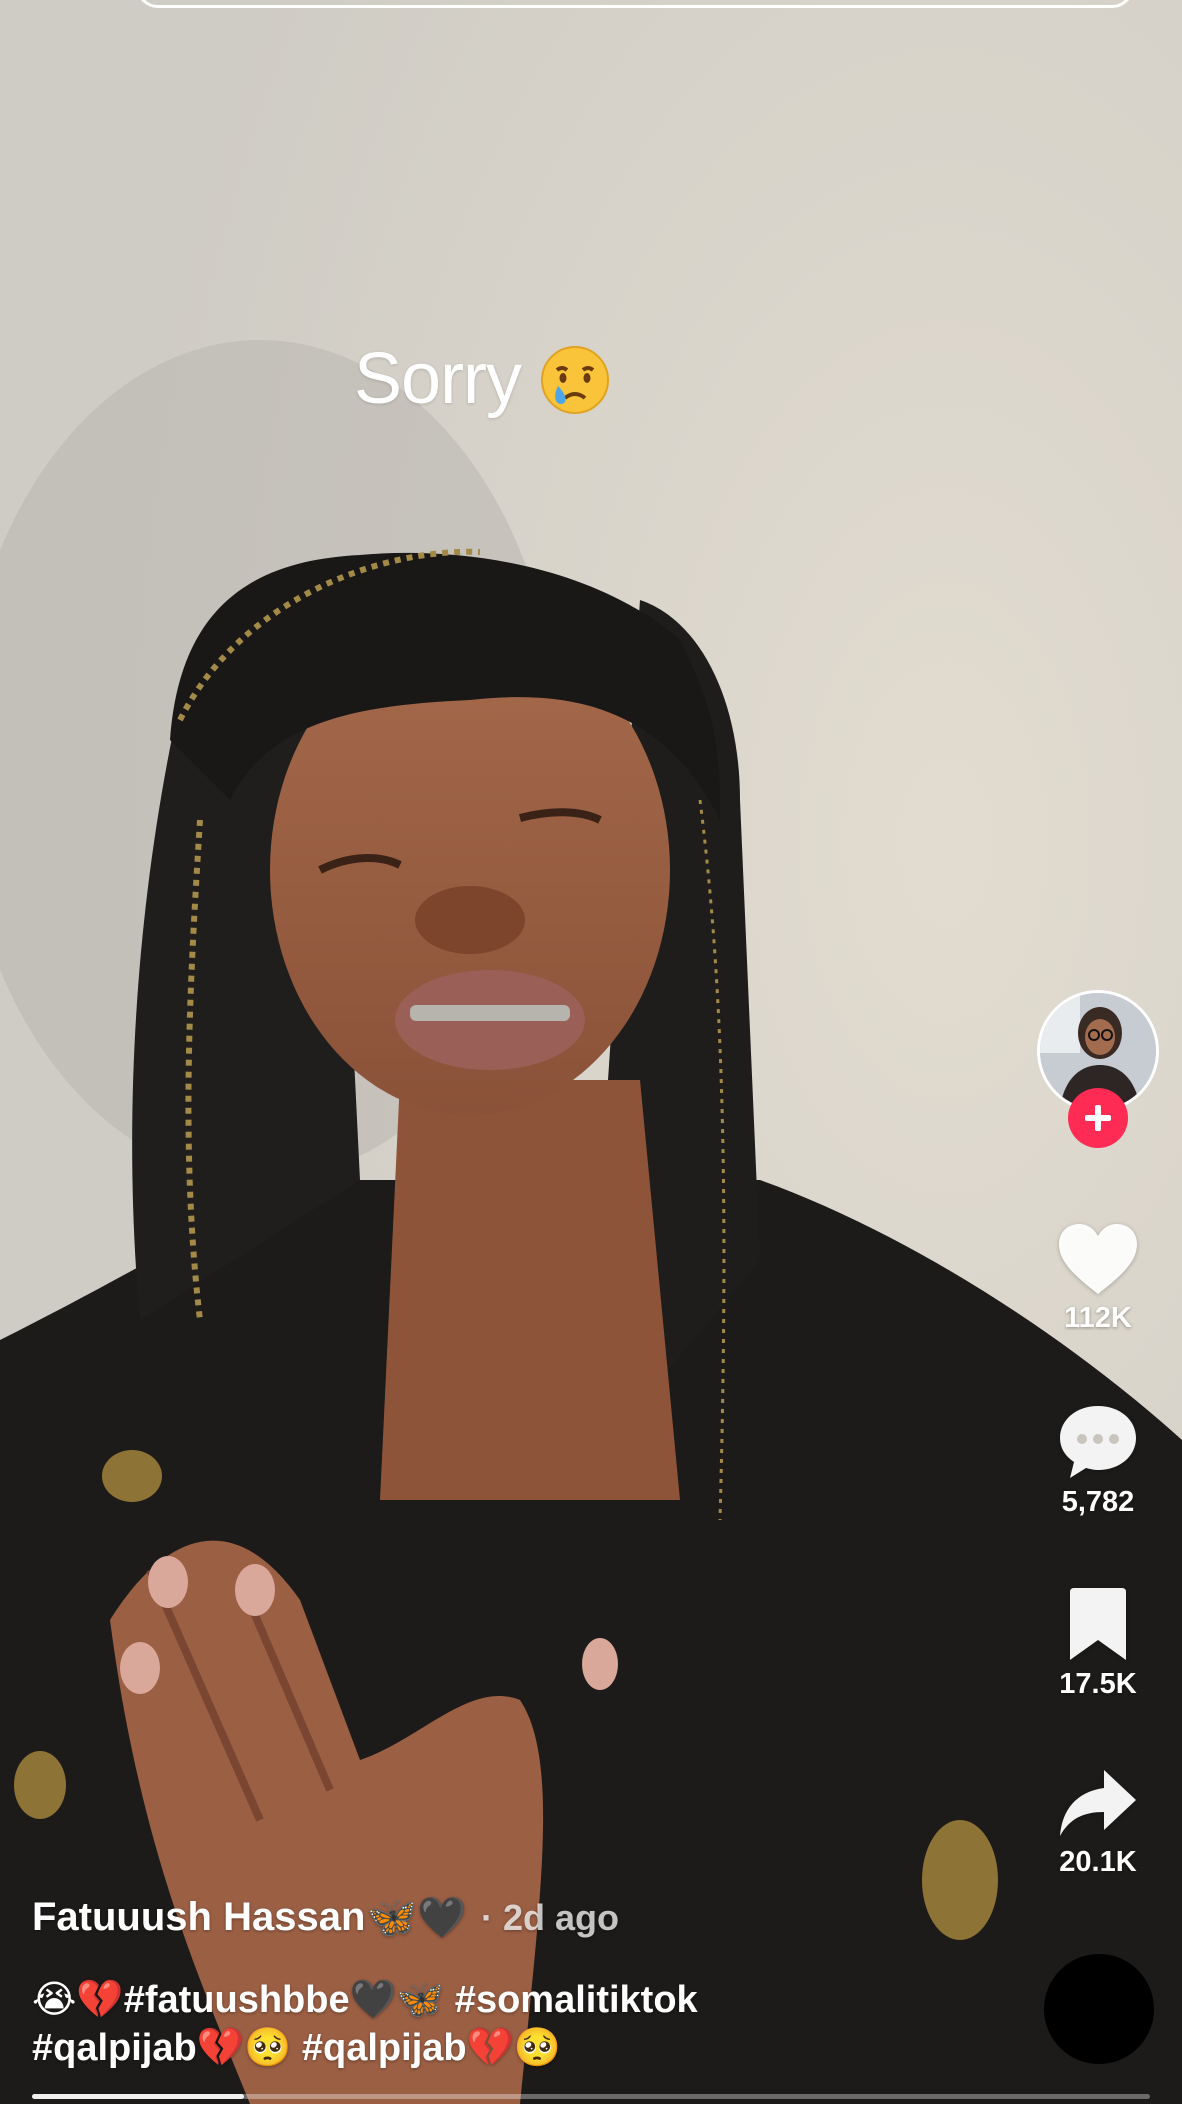 This screenshot has width=1182, height=2104. Describe the element at coordinates (365, 2000) in the screenshot. I see `description-line: 😭💔#fatuushbbe🖤🦋 #somalitiktok` at that location.